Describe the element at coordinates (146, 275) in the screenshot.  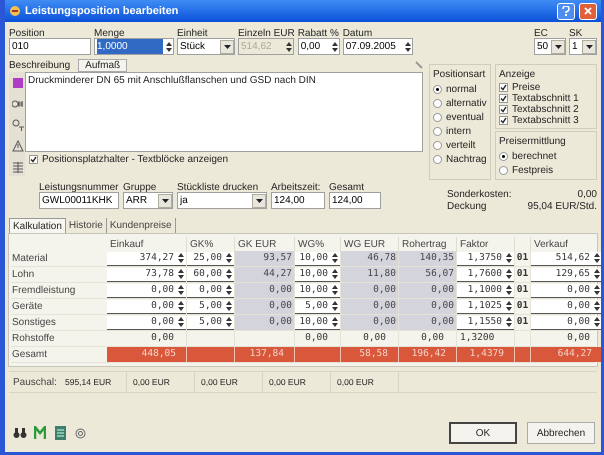
I see `spin-field: 73,78` at that location.